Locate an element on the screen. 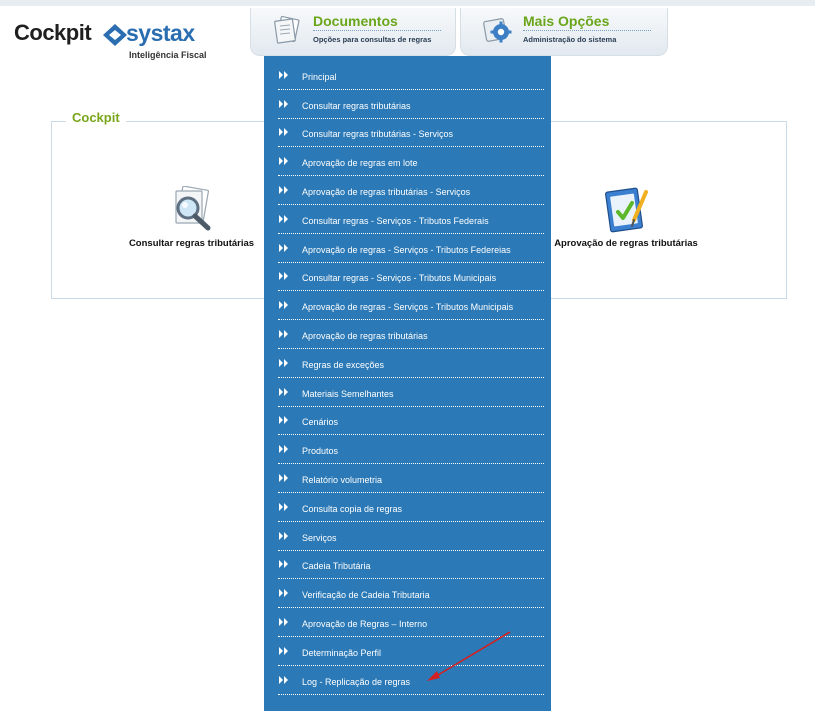 The width and height of the screenshot is (815, 715). menu-item: Determinação Perfil is located at coordinates (411, 651).